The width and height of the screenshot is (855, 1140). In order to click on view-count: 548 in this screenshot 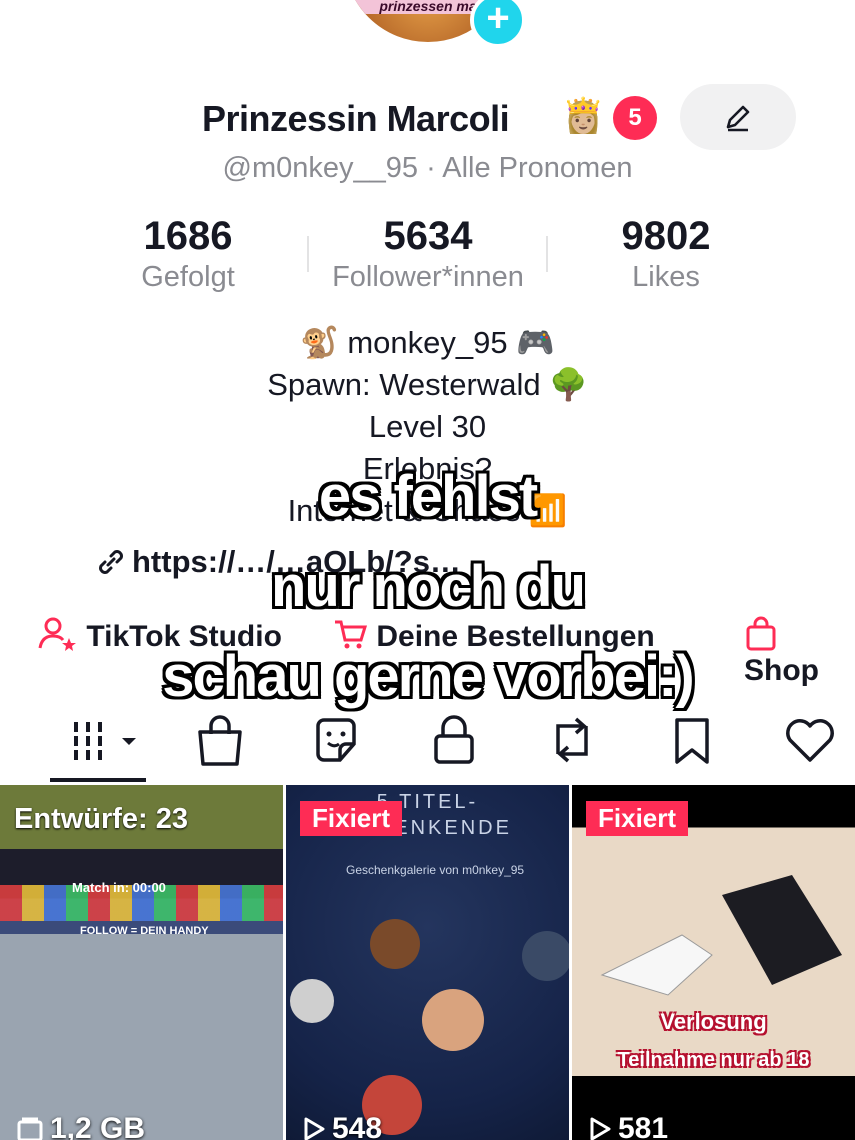, I will do `click(342, 1126)`.